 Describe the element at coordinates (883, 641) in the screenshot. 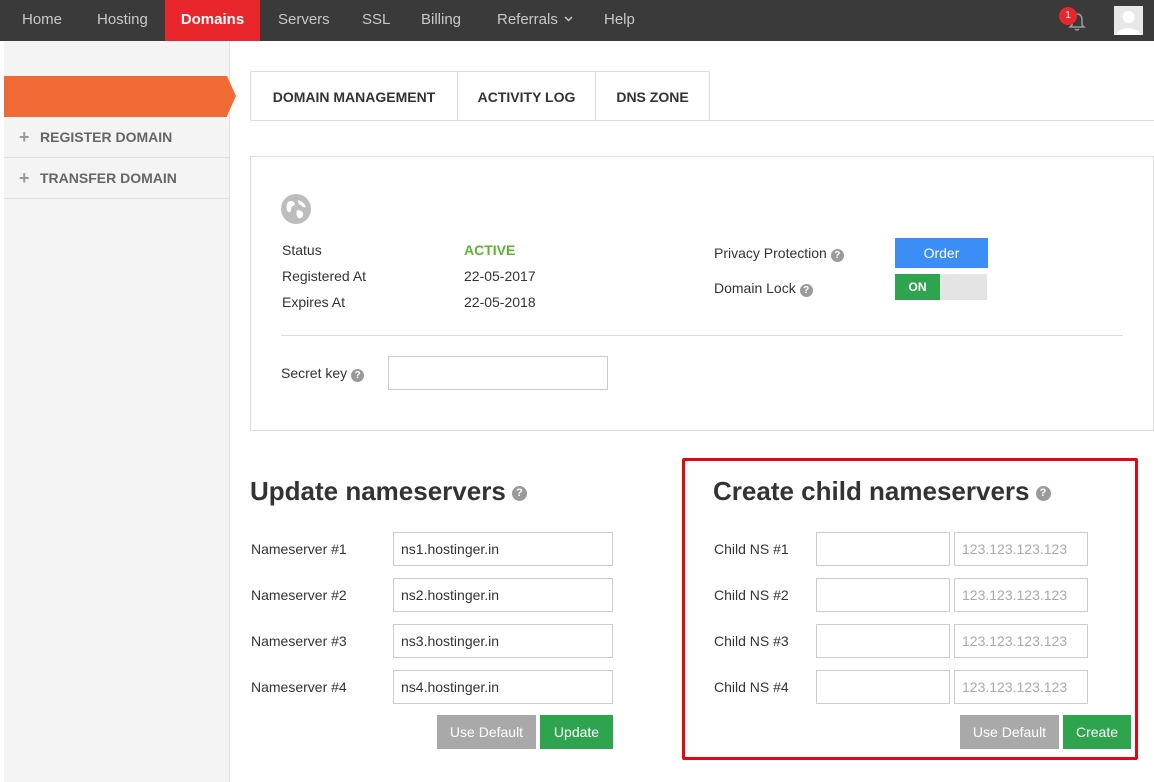

I see `child-ns-3-name-input` at that location.